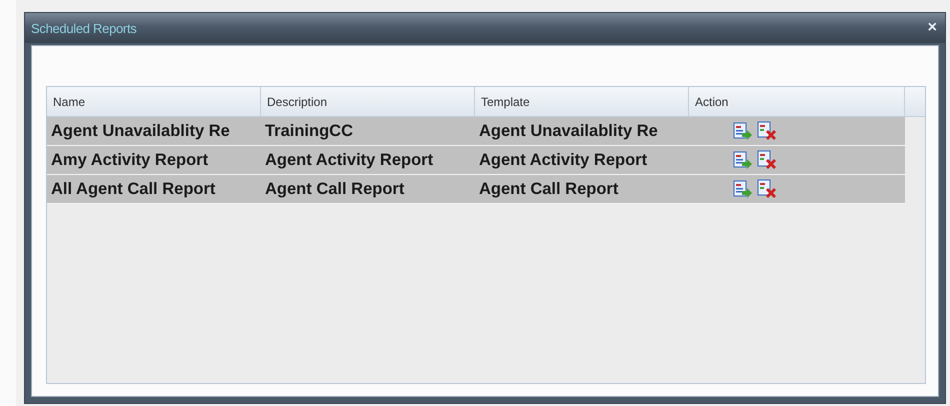 Image resolution: width=950 pixels, height=406 pixels. I want to click on table-cell-text: TrainingCC, so click(309, 131).